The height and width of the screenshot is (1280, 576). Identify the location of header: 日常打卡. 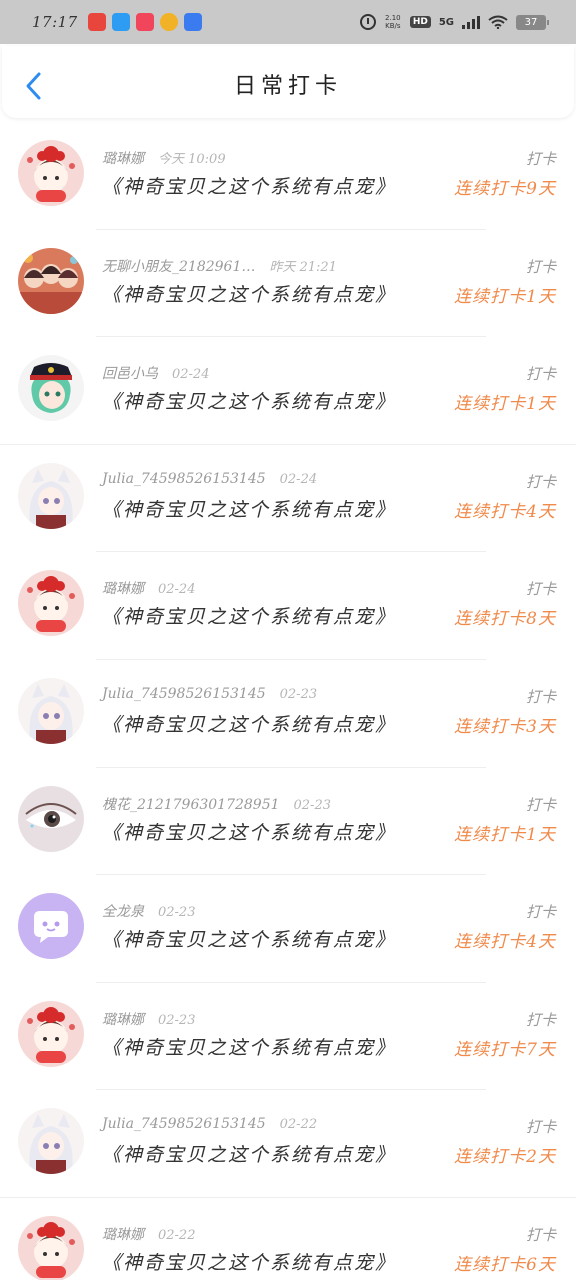
(288, 82).